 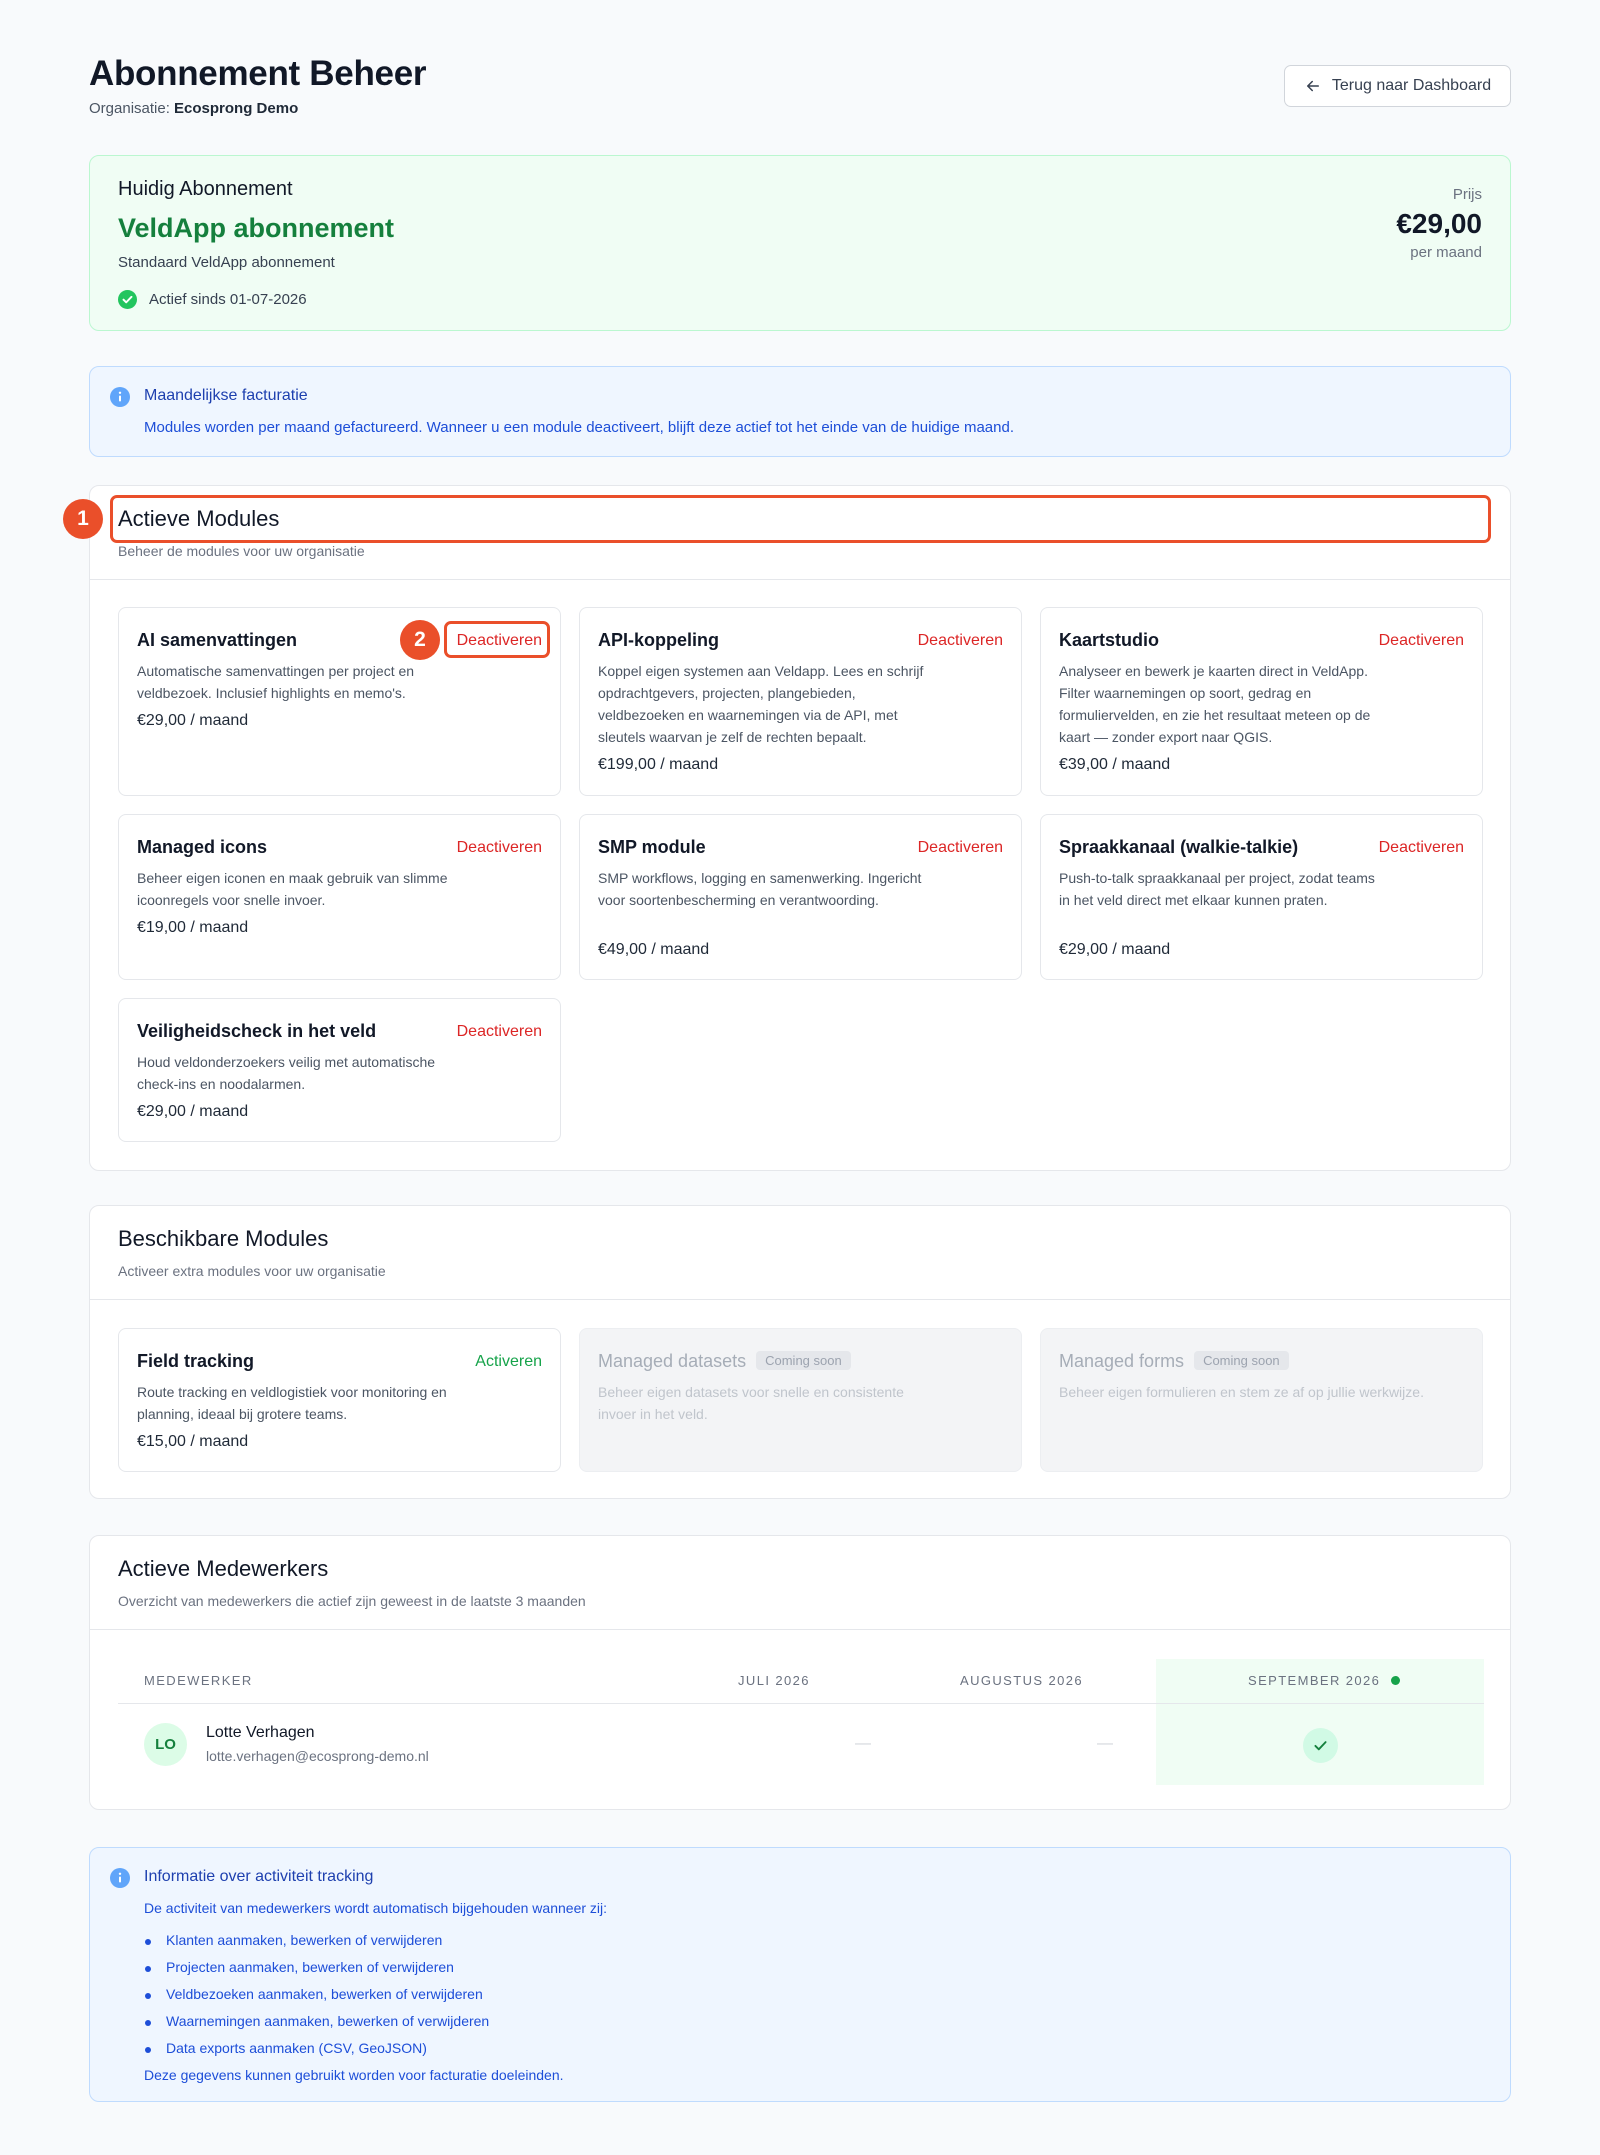 What do you see at coordinates (193, 108) in the screenshot?
I see `organization-line: Organisatie: Ecosprong Demo` at bounding box center [193, 108].